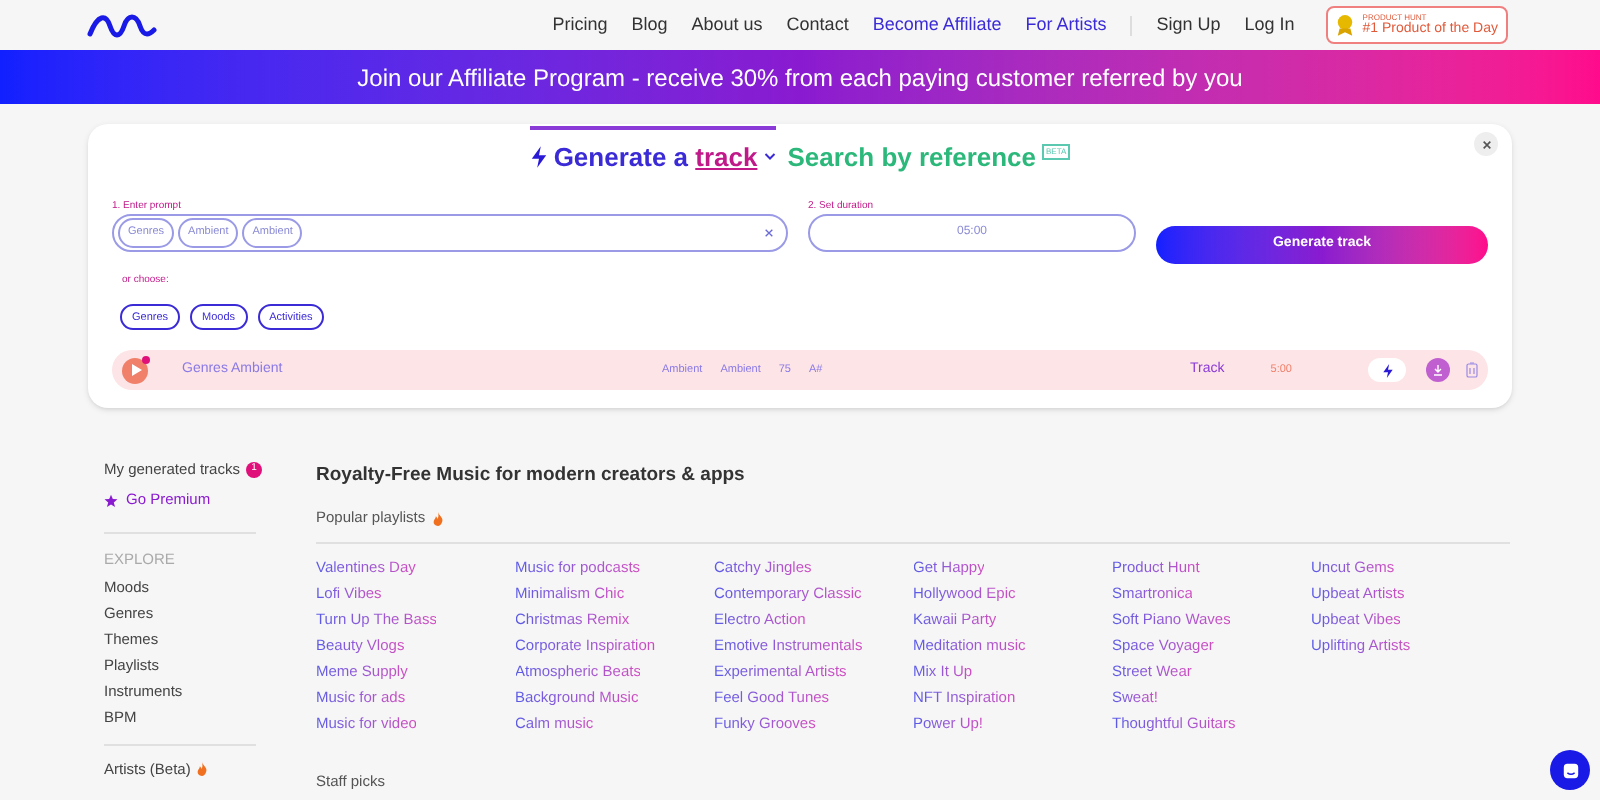 This screenshot has height=800, width=1600. I want to click on chat-button, so click(1570, 770).